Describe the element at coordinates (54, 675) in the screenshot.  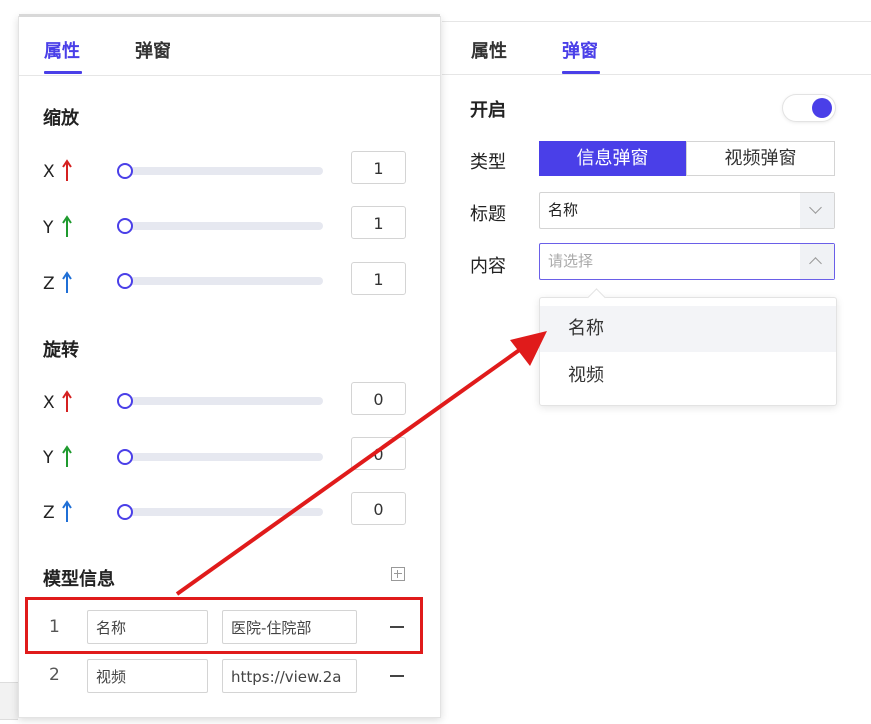
I see `model-info-row-index: 2` at that location.